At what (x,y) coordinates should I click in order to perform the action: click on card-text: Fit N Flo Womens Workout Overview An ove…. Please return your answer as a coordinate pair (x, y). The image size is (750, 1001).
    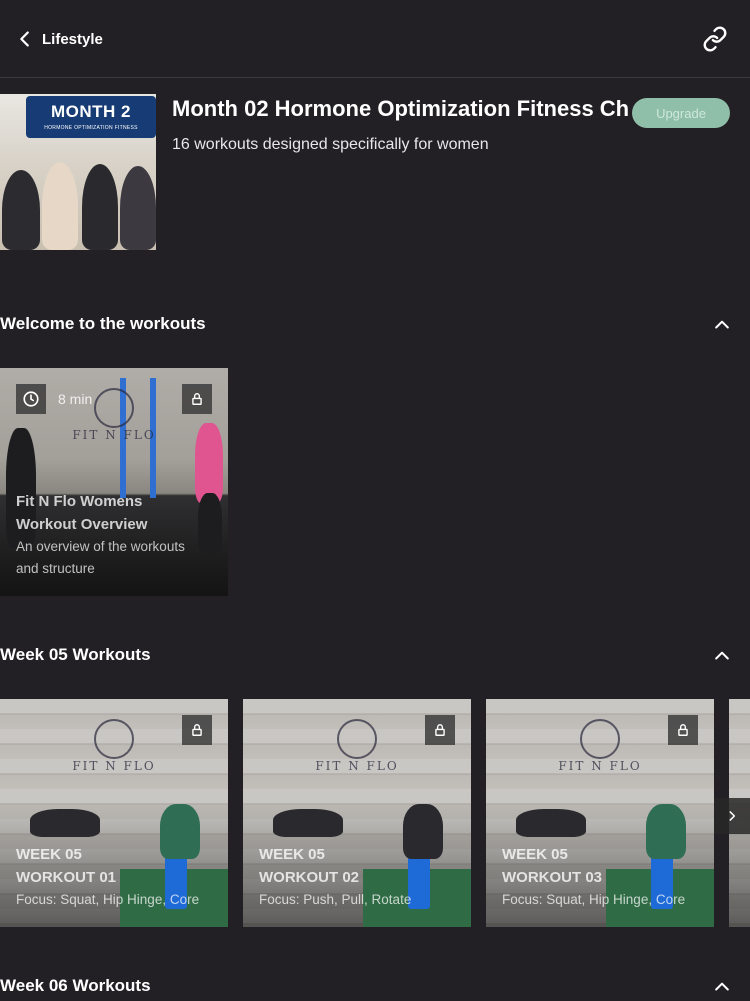
    Looking at the image, I should click on (116, 535).